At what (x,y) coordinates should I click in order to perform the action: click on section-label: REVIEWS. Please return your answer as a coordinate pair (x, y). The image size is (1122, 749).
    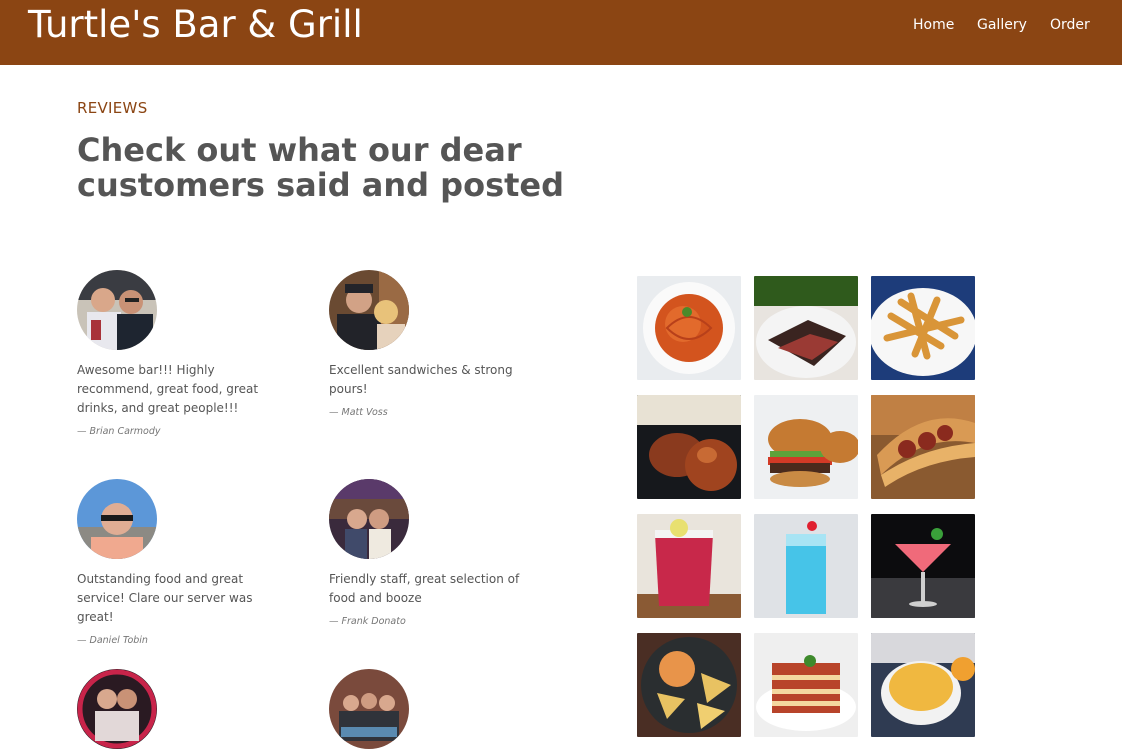
    Looking at the image, I should click on (112, 108).